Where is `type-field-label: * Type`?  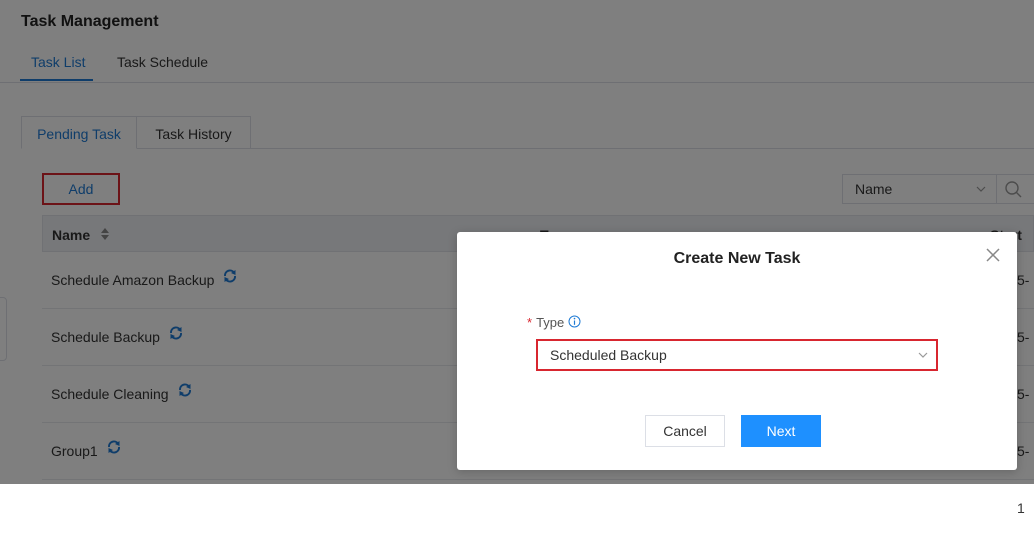
type-field-label: * Type is located at coordinates (554, 323).